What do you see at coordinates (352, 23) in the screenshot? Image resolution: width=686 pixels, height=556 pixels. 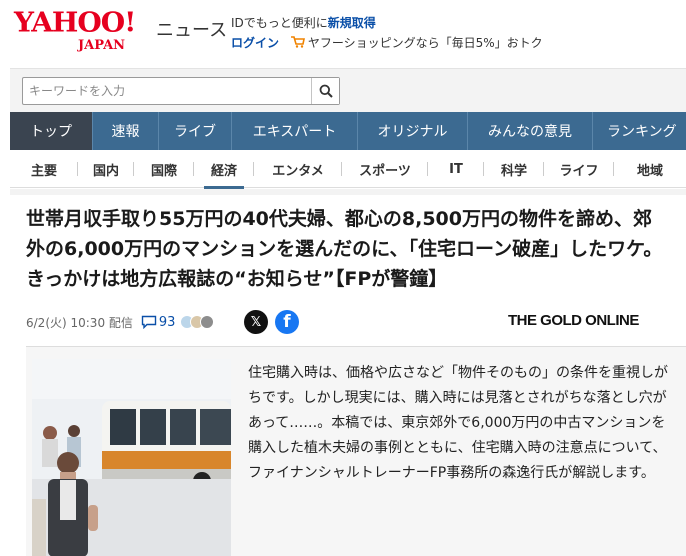 I see `signup-link: 新規取得` at bounding box center [352, 23].